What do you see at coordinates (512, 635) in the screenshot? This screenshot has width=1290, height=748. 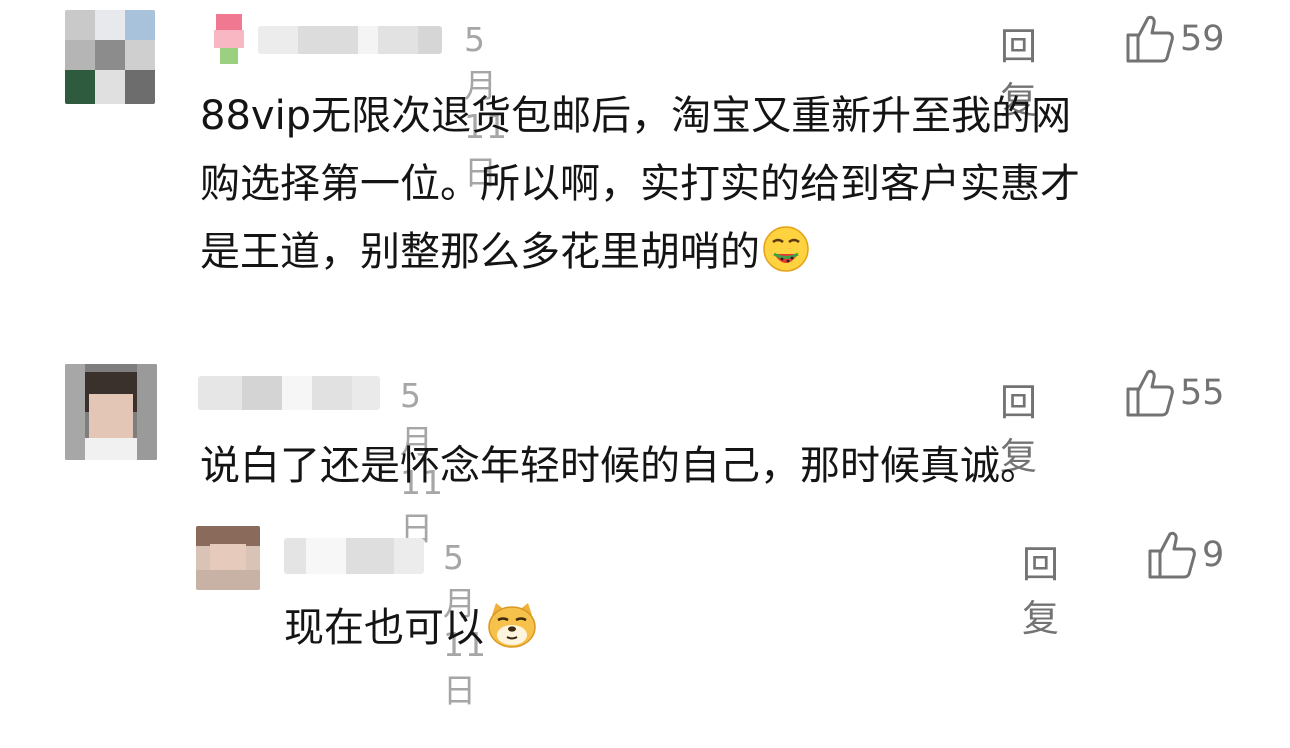 I see `doge-face-icon` at bounding box center [512, 635].